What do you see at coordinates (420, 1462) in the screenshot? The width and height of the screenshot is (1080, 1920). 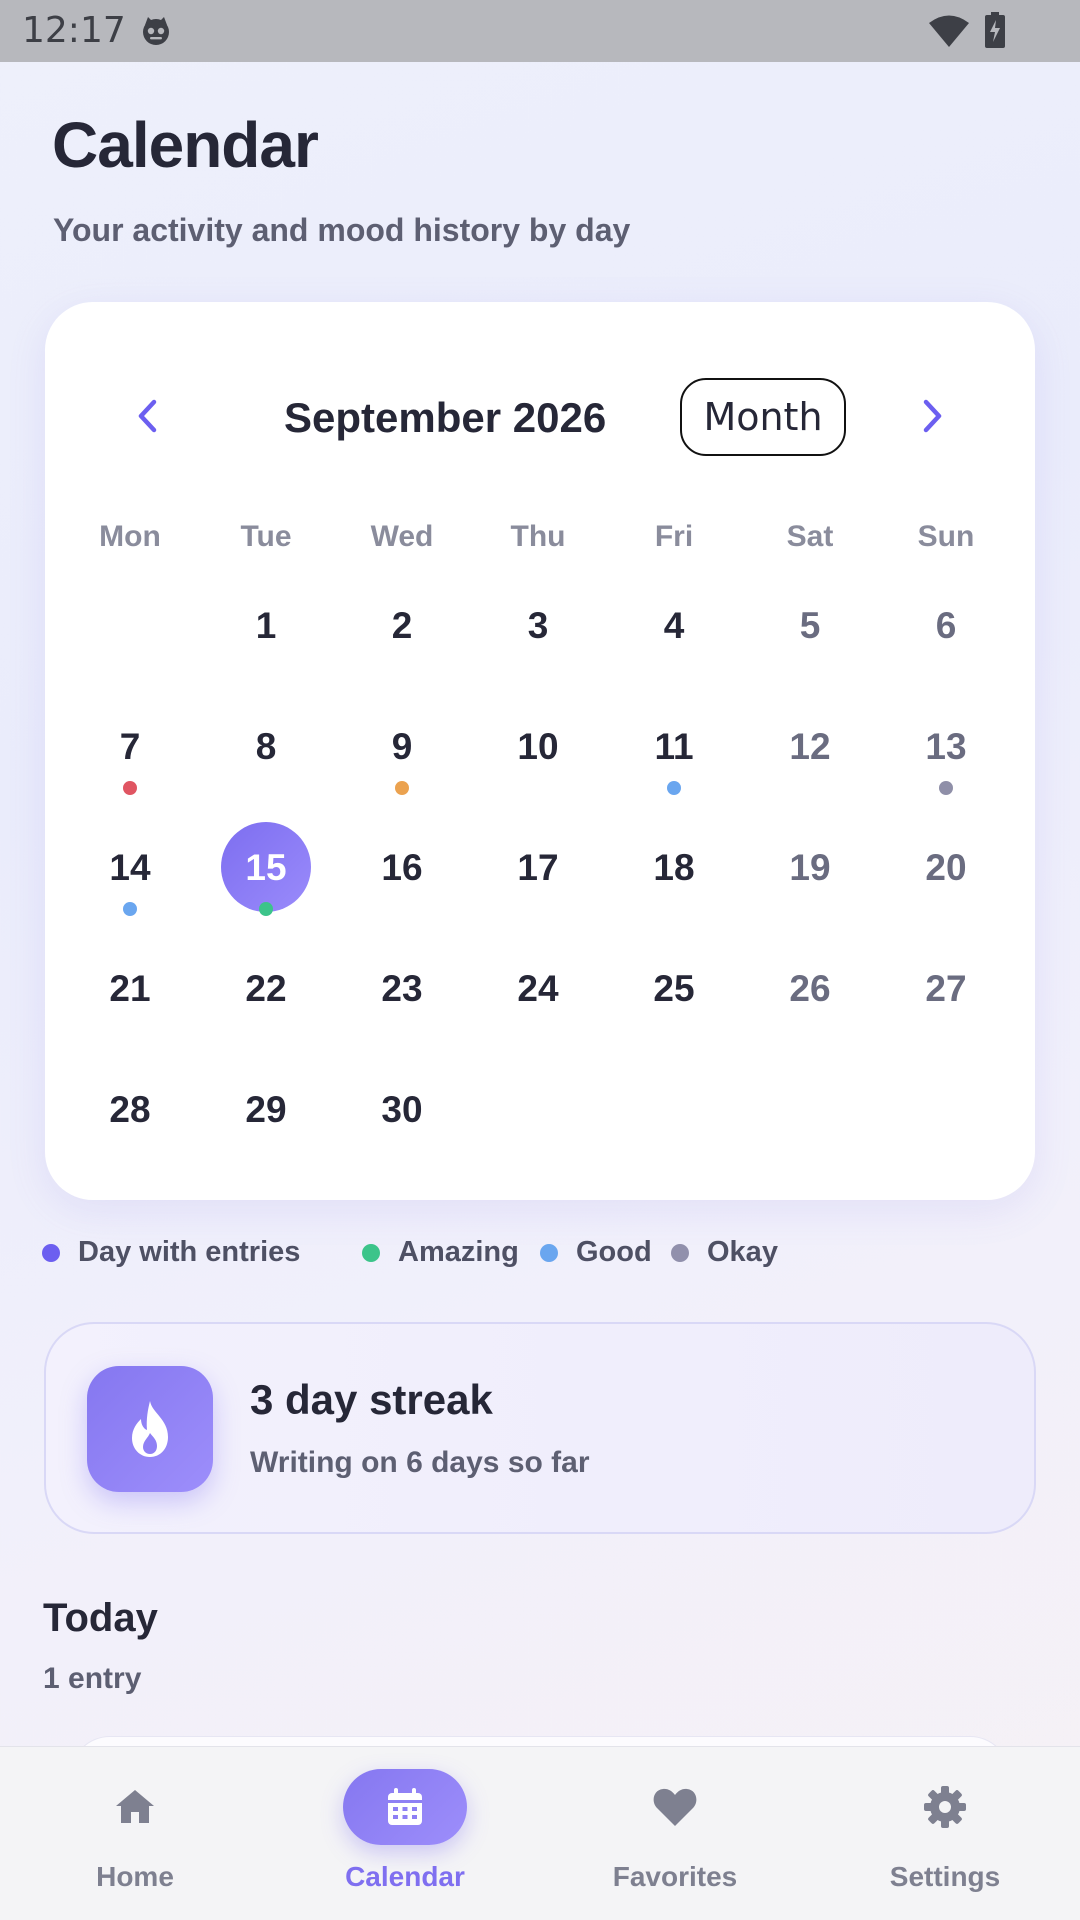 I see `streak-subtitle: Writing on 6 days so far` at bounding box center [420, 1462].